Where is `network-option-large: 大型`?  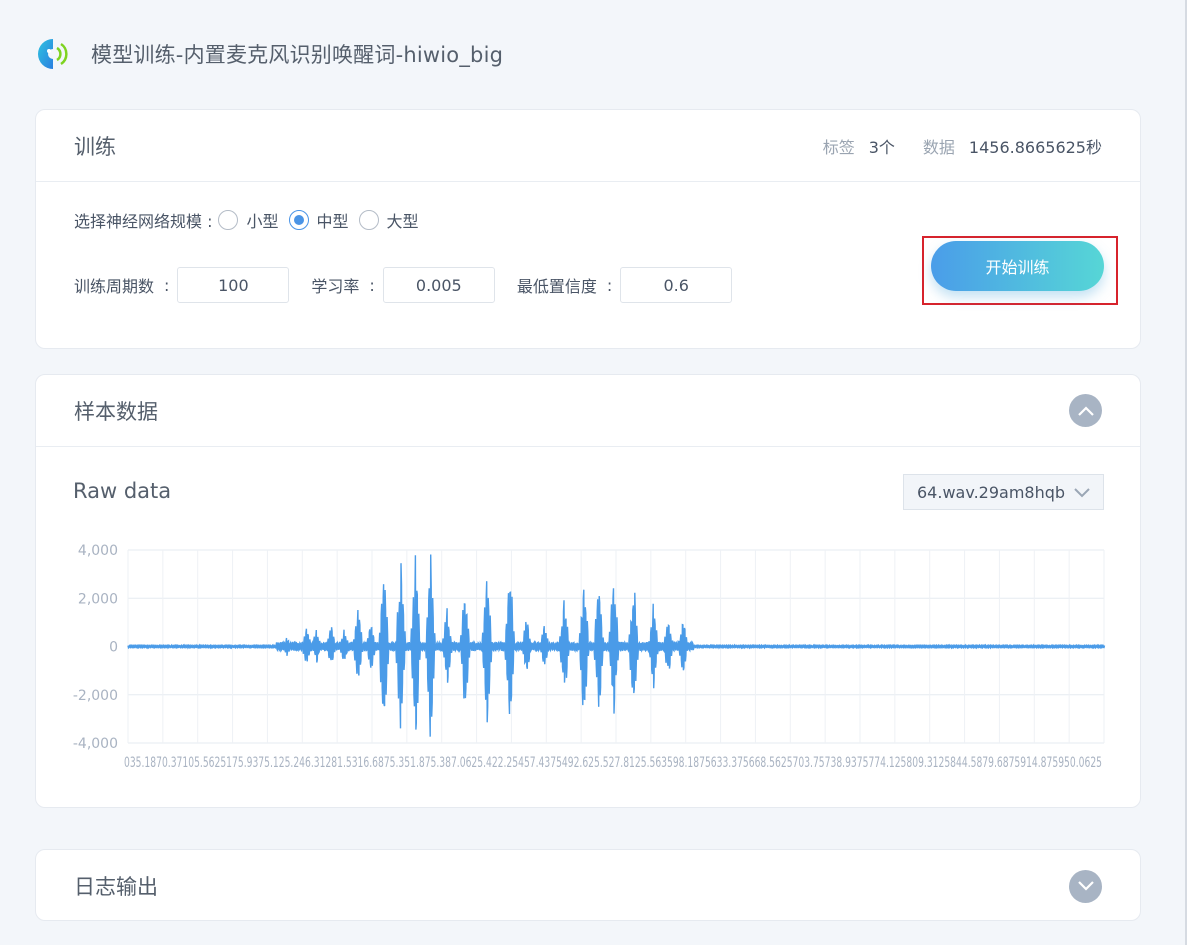
network-option-large: 大型 is located at coordinates (388, 220).